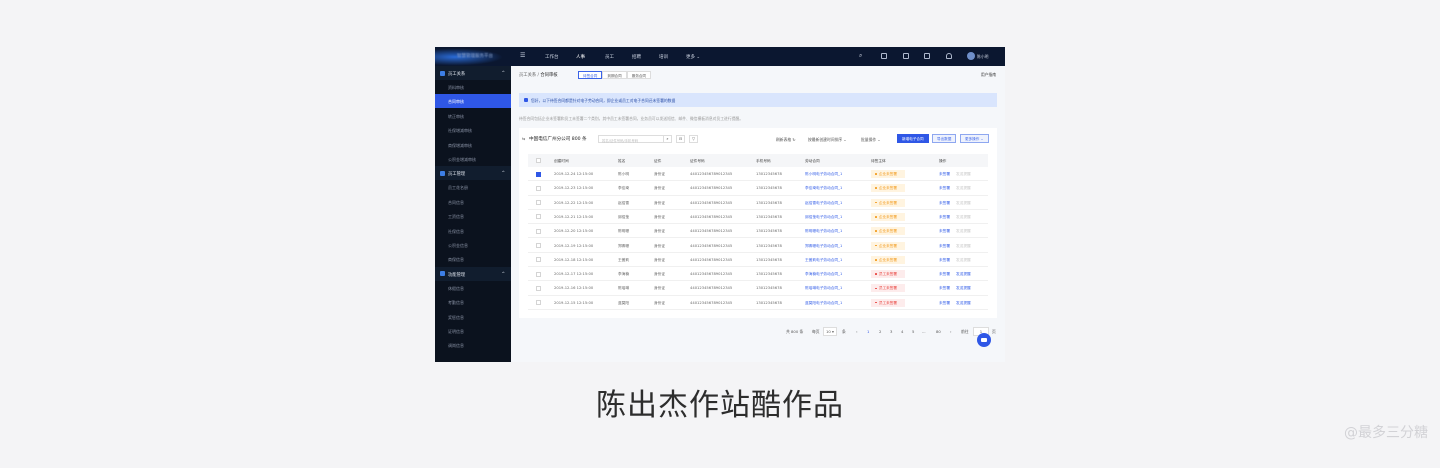 The width and height of the screenshot is (1440, 468). What do you see at coordinates (913, 331) in the screenshot?
I see `page-number: 5` at bounding box center [913, 331].